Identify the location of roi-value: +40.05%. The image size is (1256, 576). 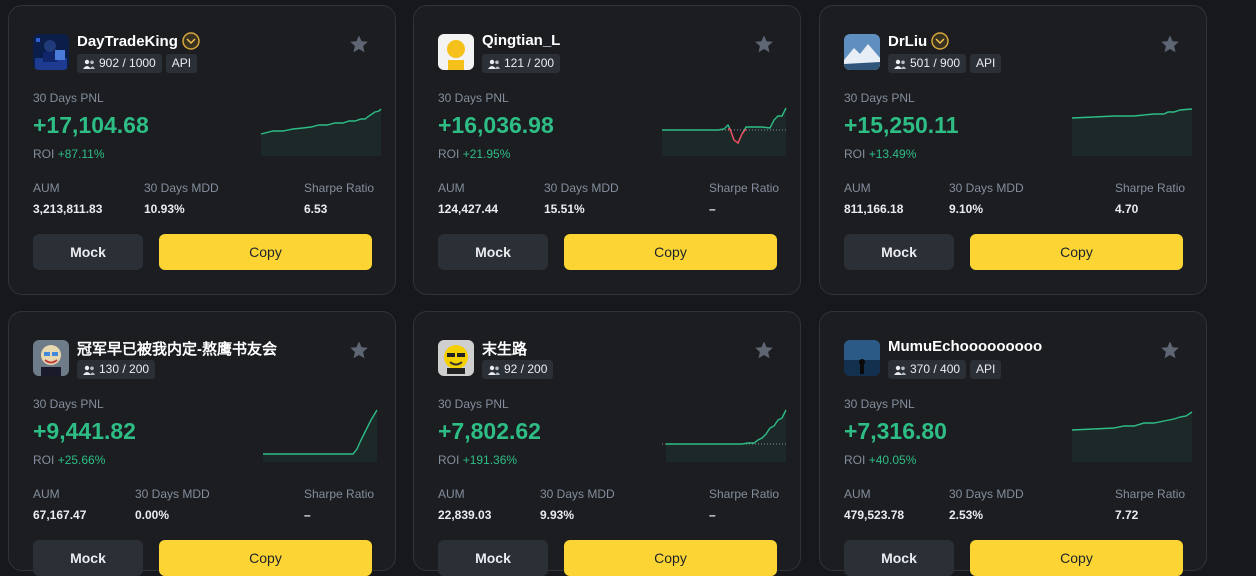
(892, 460).